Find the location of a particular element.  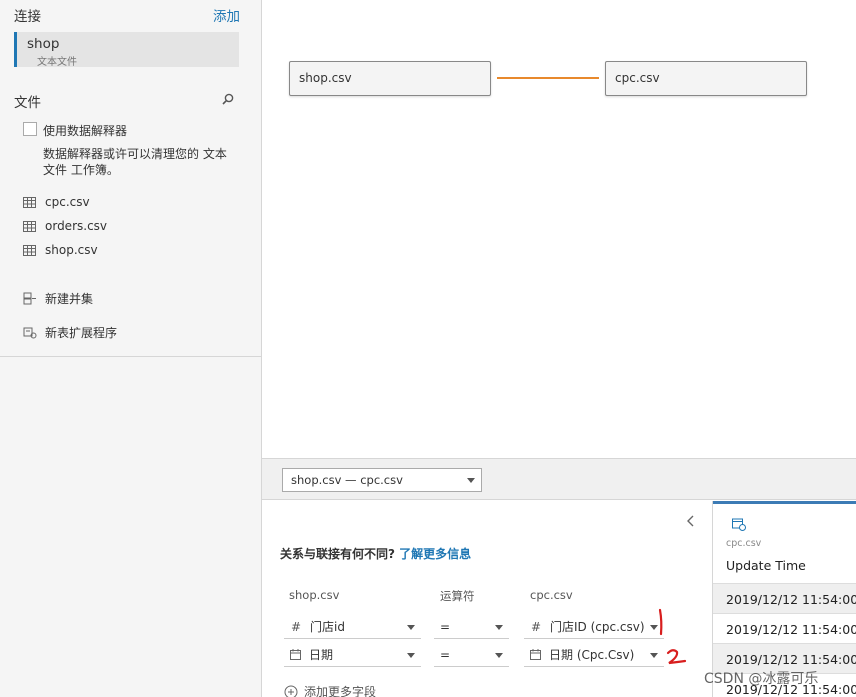

add-more-fields-button: 添加更多字段 is located at coordinates (330, 690).